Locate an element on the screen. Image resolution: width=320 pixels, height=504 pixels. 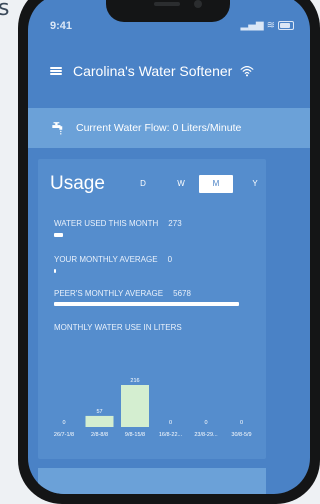
status-time: 9:41 is located at coordinates (61, 26).